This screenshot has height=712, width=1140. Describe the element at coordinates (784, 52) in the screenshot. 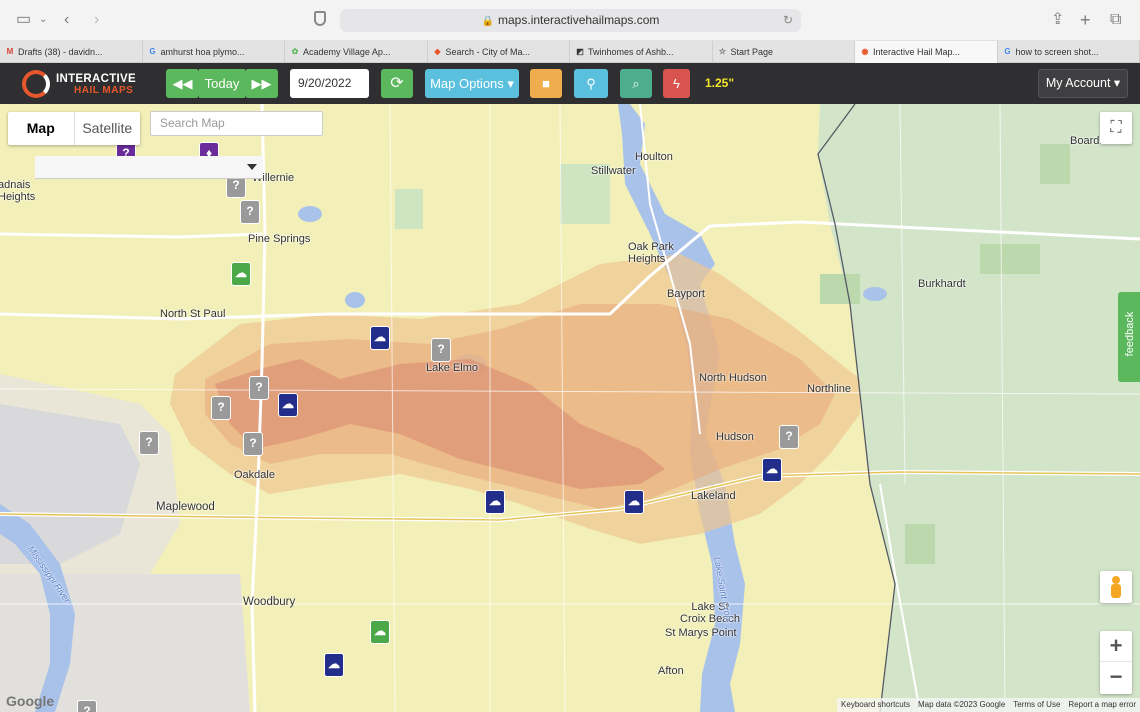

I see `browser-tab: ☆ Start Page` at that location.